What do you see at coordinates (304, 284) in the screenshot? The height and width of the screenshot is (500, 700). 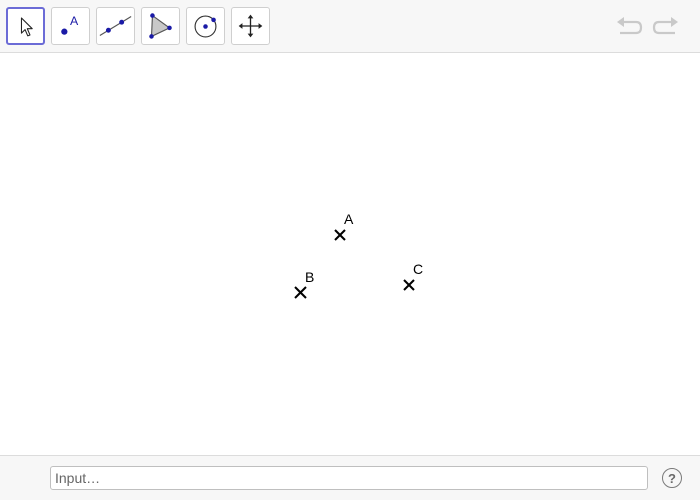 I see `point-b: B` at bounding box center [304, 284].